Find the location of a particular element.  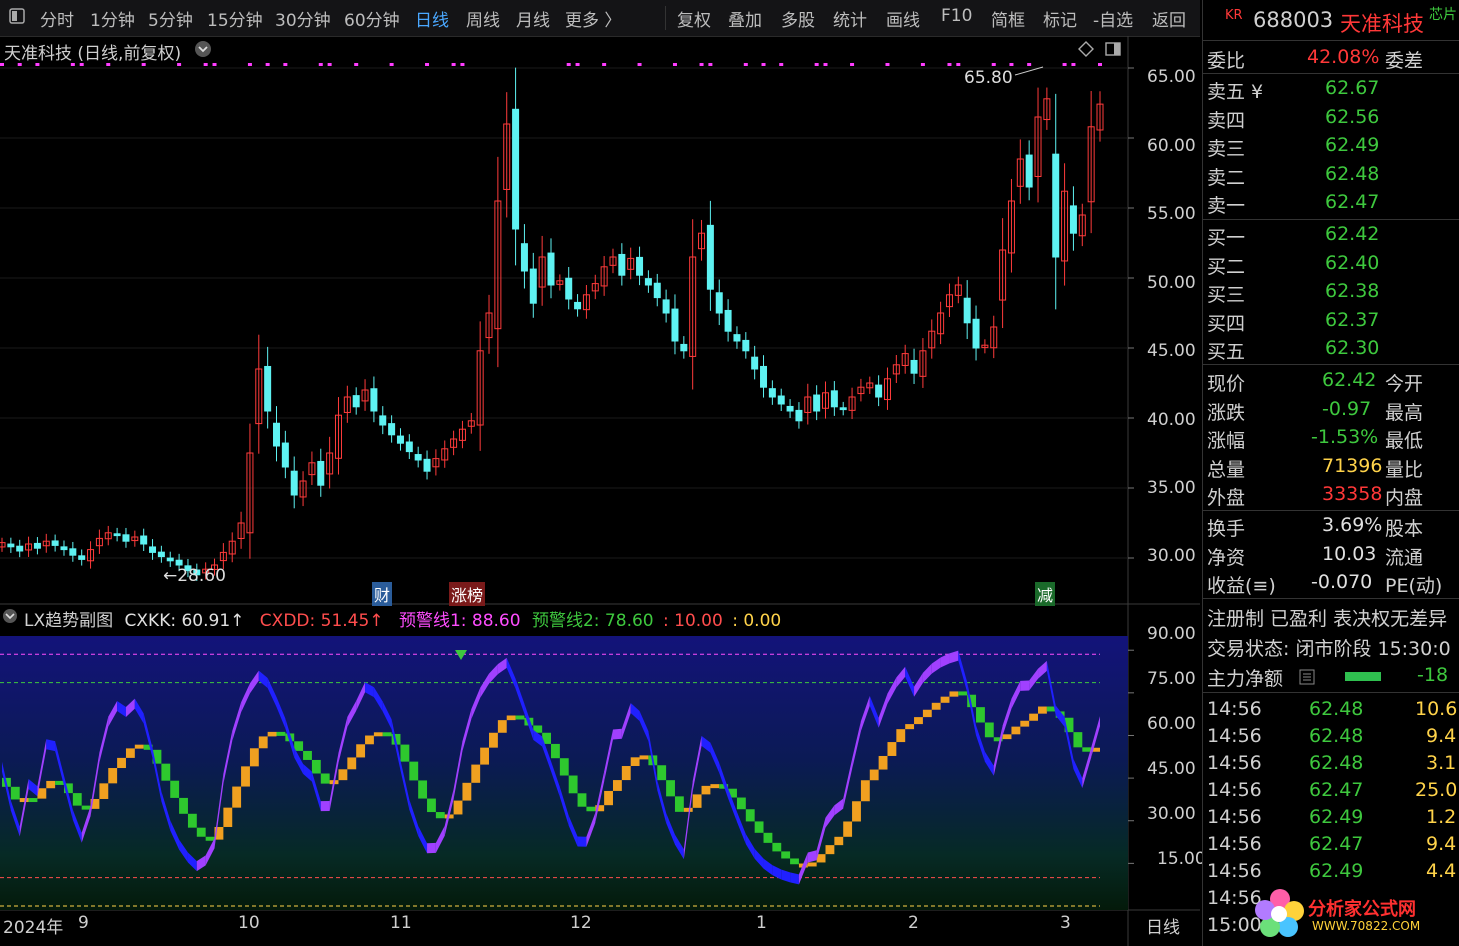

quote-label: 总量 is located at coordinates (1226, 469).